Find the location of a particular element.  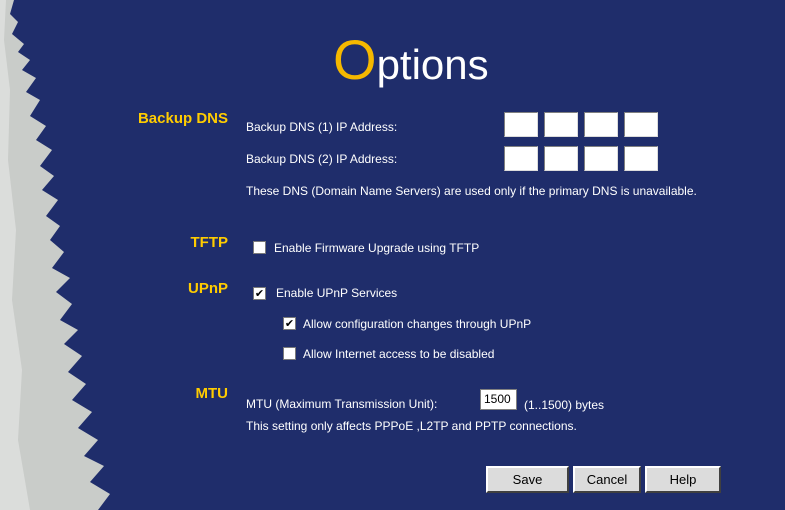

upnp-enable-checkbox: ✔ is located at coordinates (259, 293).